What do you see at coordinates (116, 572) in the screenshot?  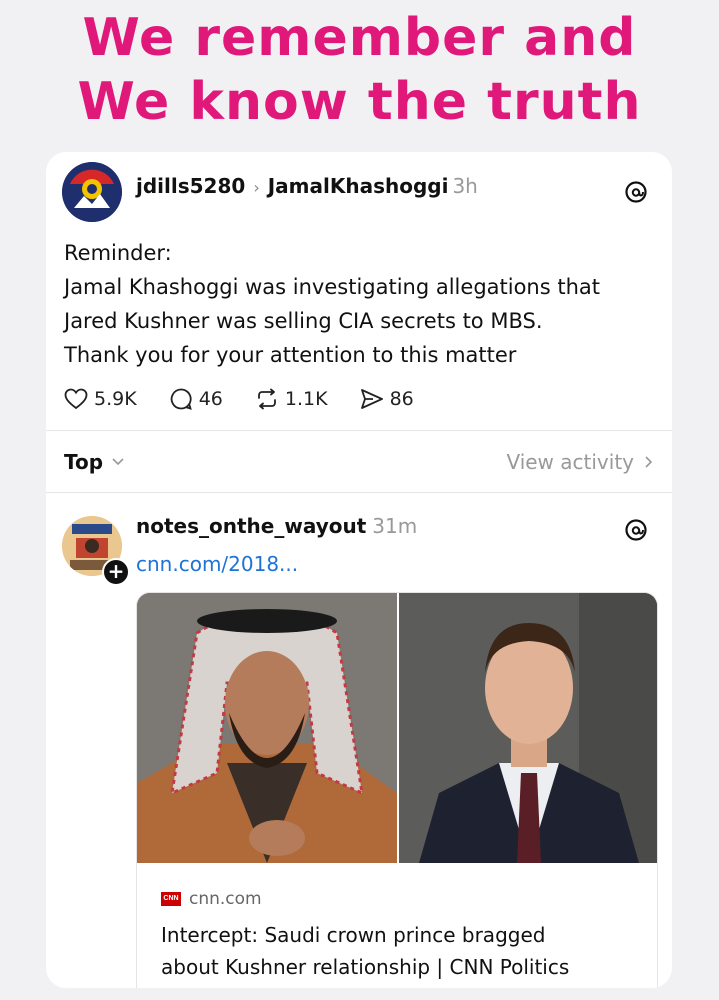 I see `follow-plus-icon: +` at bounding box center [116, 572].